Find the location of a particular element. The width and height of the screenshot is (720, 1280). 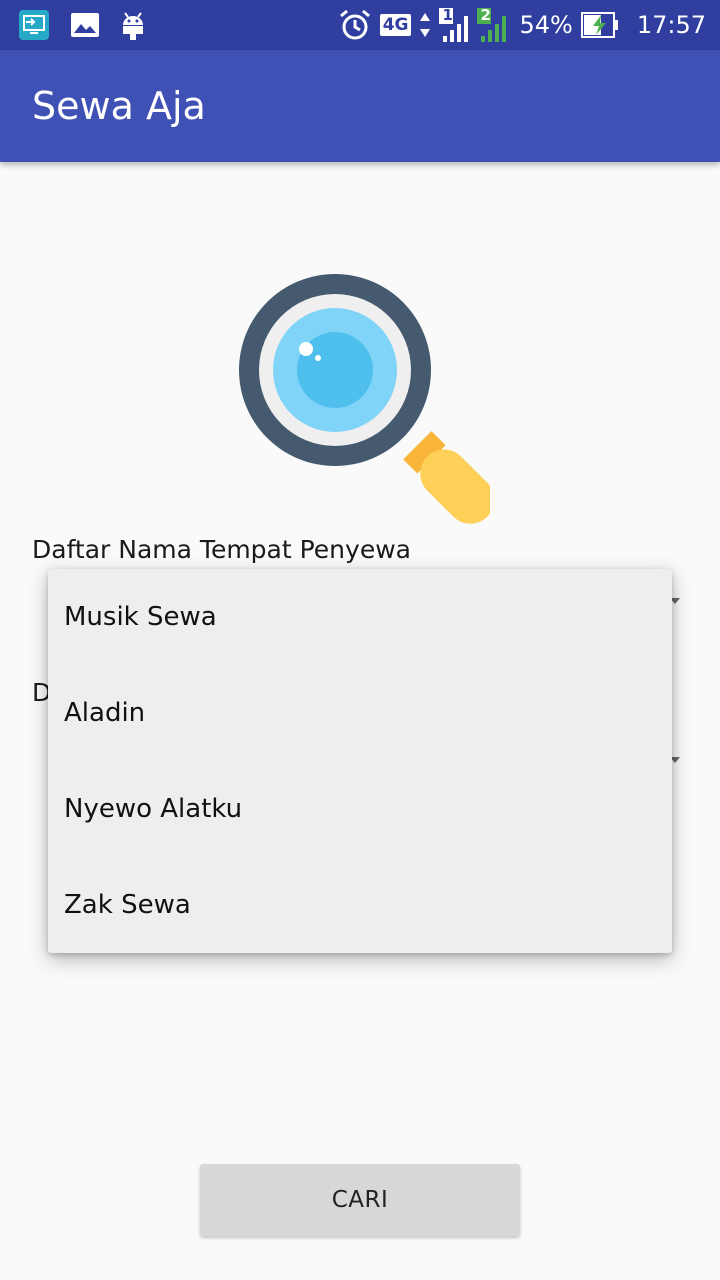

search-button: CARI is located at coordinates (360, 1200).